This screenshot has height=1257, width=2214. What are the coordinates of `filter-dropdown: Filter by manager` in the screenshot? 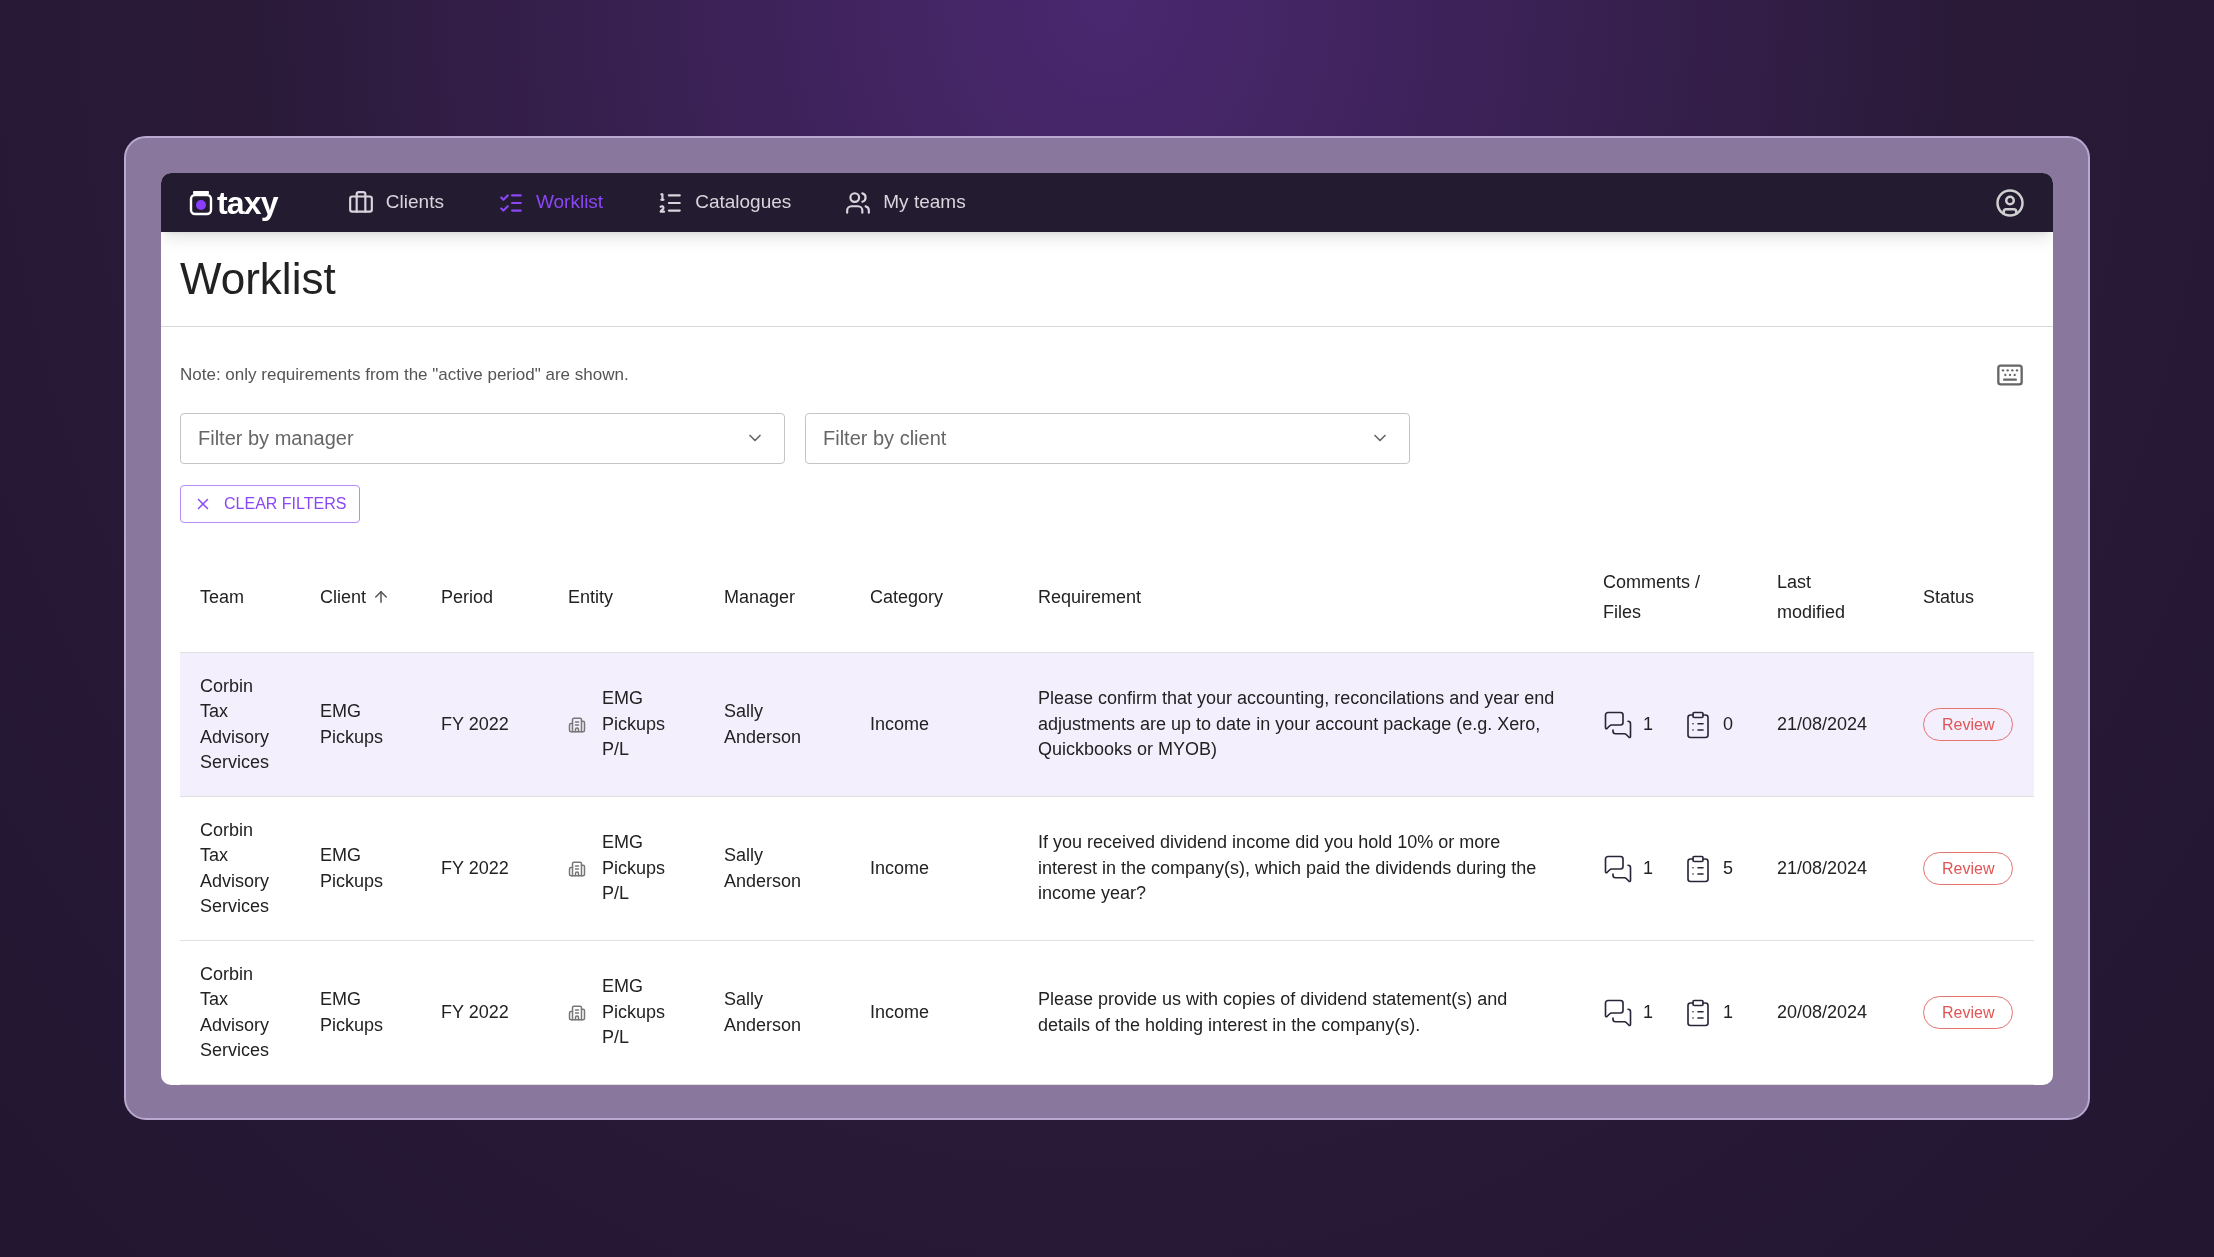 It's located at (482, 438).